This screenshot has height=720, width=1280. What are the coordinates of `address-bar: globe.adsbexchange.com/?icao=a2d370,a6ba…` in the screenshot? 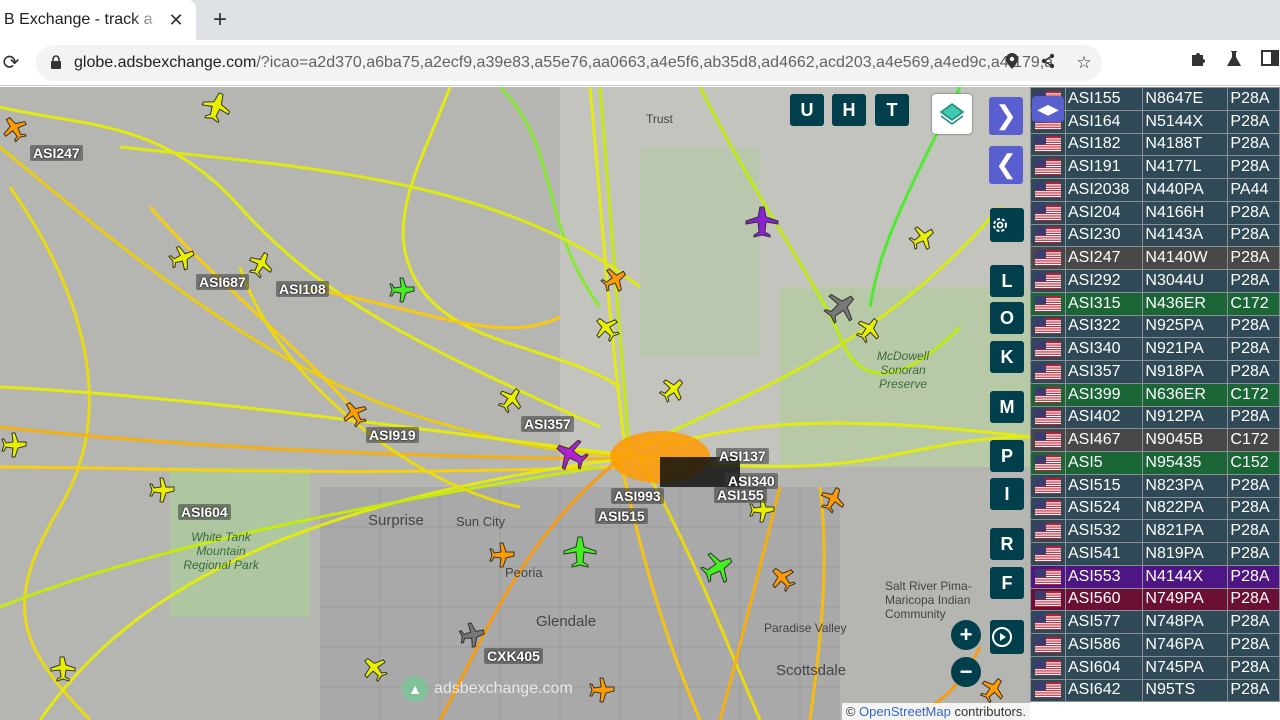 It's located at (569, 63).